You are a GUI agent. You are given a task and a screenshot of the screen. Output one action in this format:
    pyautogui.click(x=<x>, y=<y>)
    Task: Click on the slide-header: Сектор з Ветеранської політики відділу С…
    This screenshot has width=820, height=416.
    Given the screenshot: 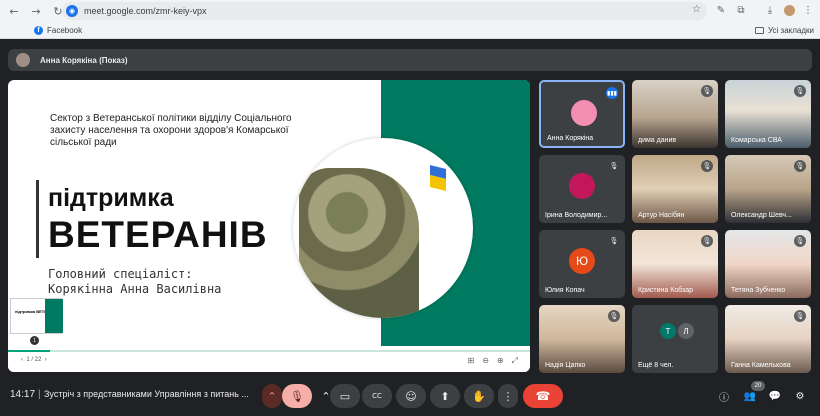 What is the action you would take?
    pyautogui.click(x=171, y=130)
    